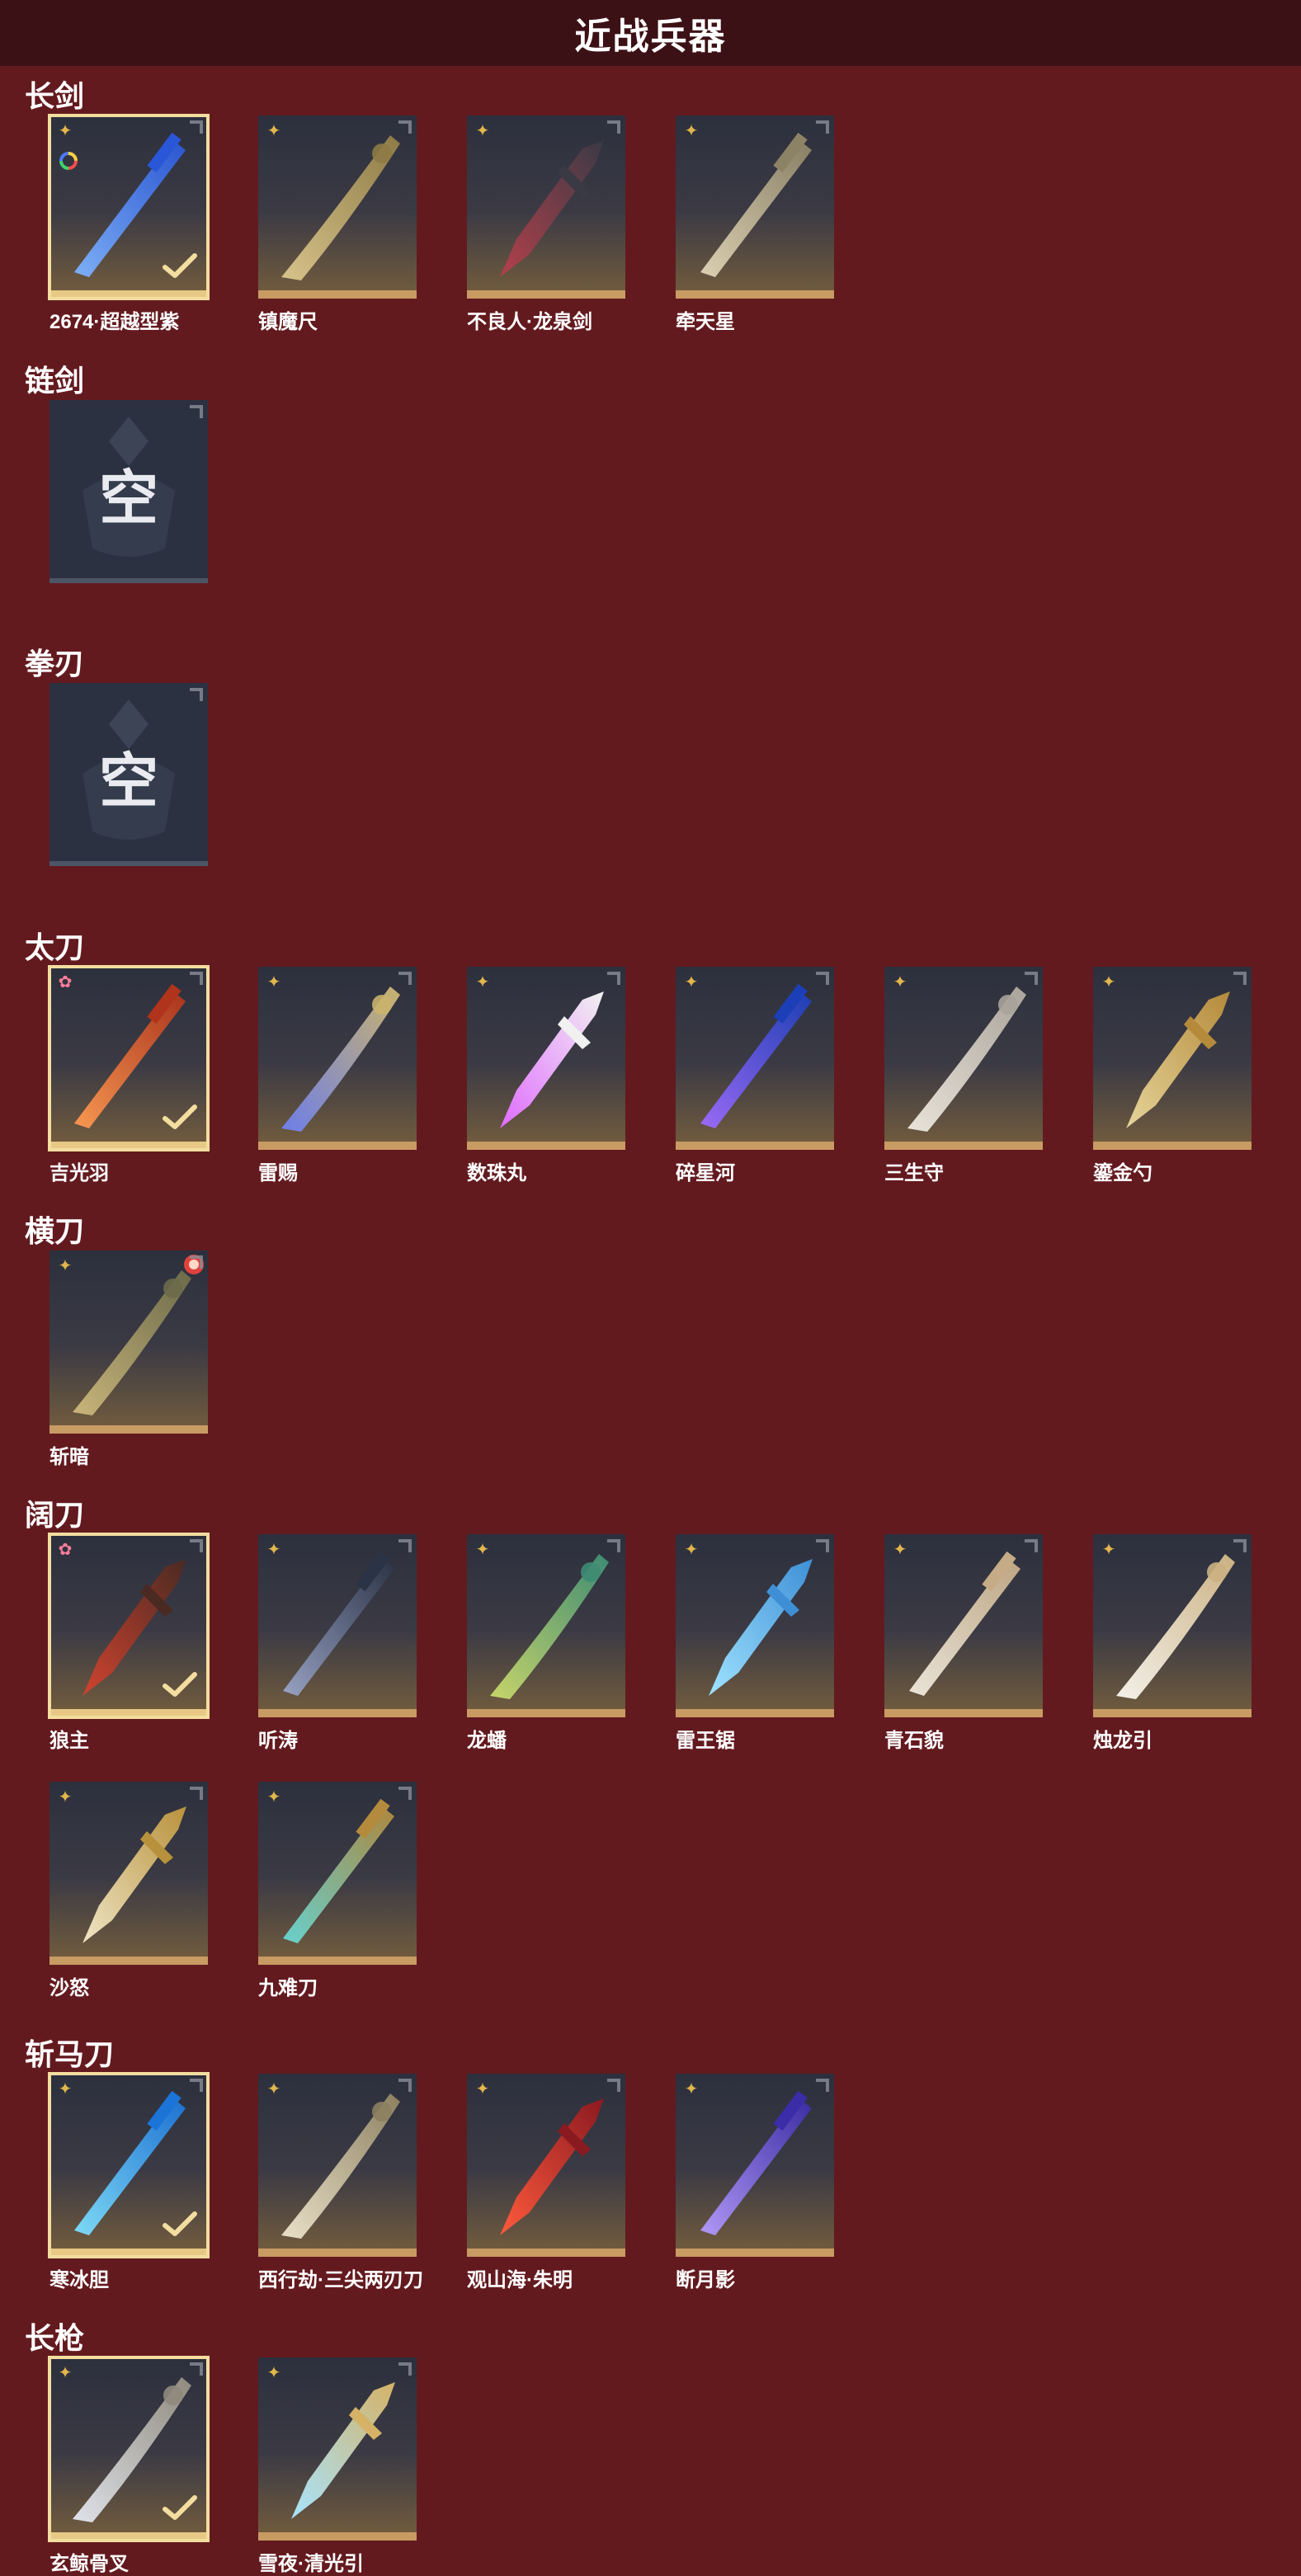 This screenshot has height=2576, width=1301. Describe the element at coordinates (55, 96) in the screenshot. I see `section-title: 长剑` at that location.